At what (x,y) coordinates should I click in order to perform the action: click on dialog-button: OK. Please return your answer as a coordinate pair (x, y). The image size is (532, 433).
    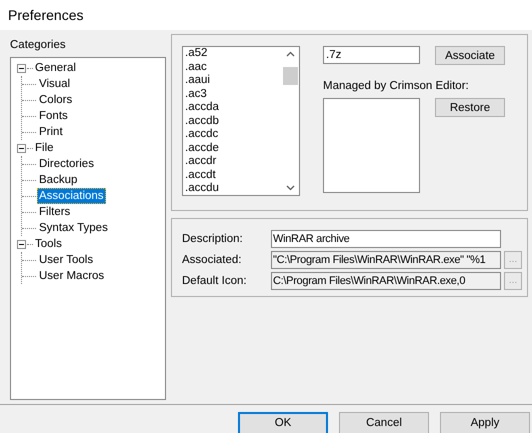
    Looking at the image, I should click on (283, 422).